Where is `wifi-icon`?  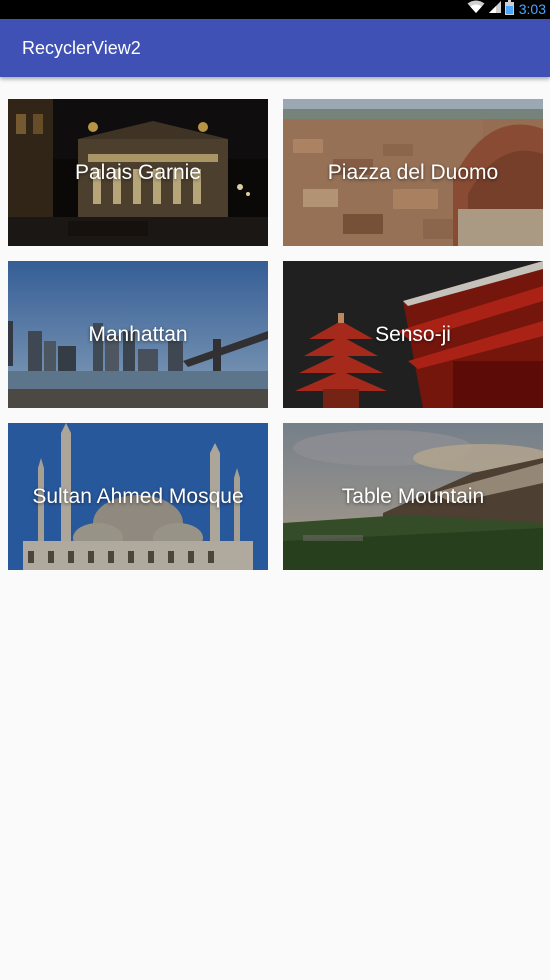
wifi-icon is located at coordinates (476, 9).